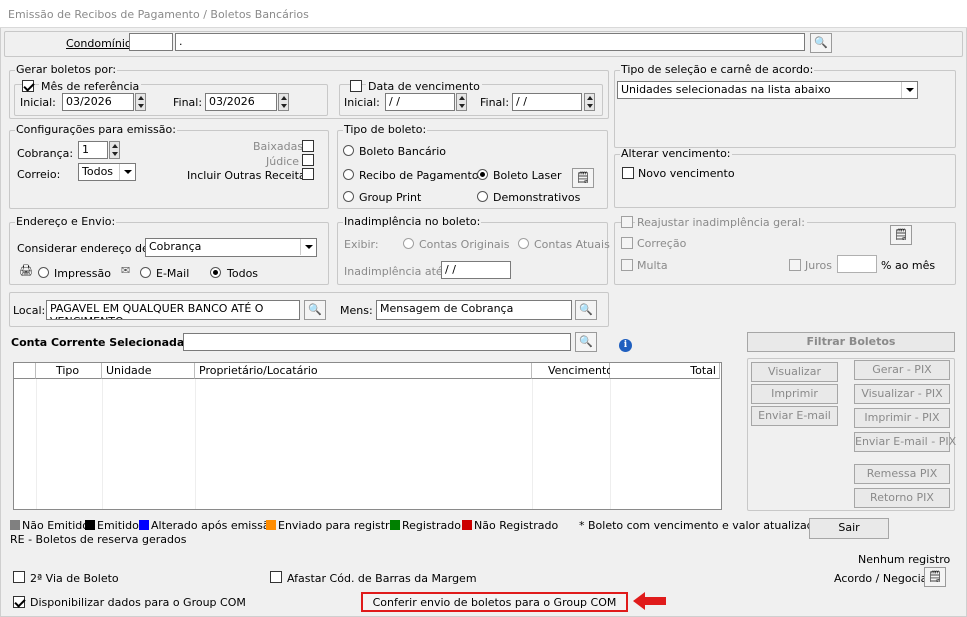 The image size is (967, 617). Describe the element at coordinates (308, 146) in the screenshot. I see `baixadas-checkbox` at that location.